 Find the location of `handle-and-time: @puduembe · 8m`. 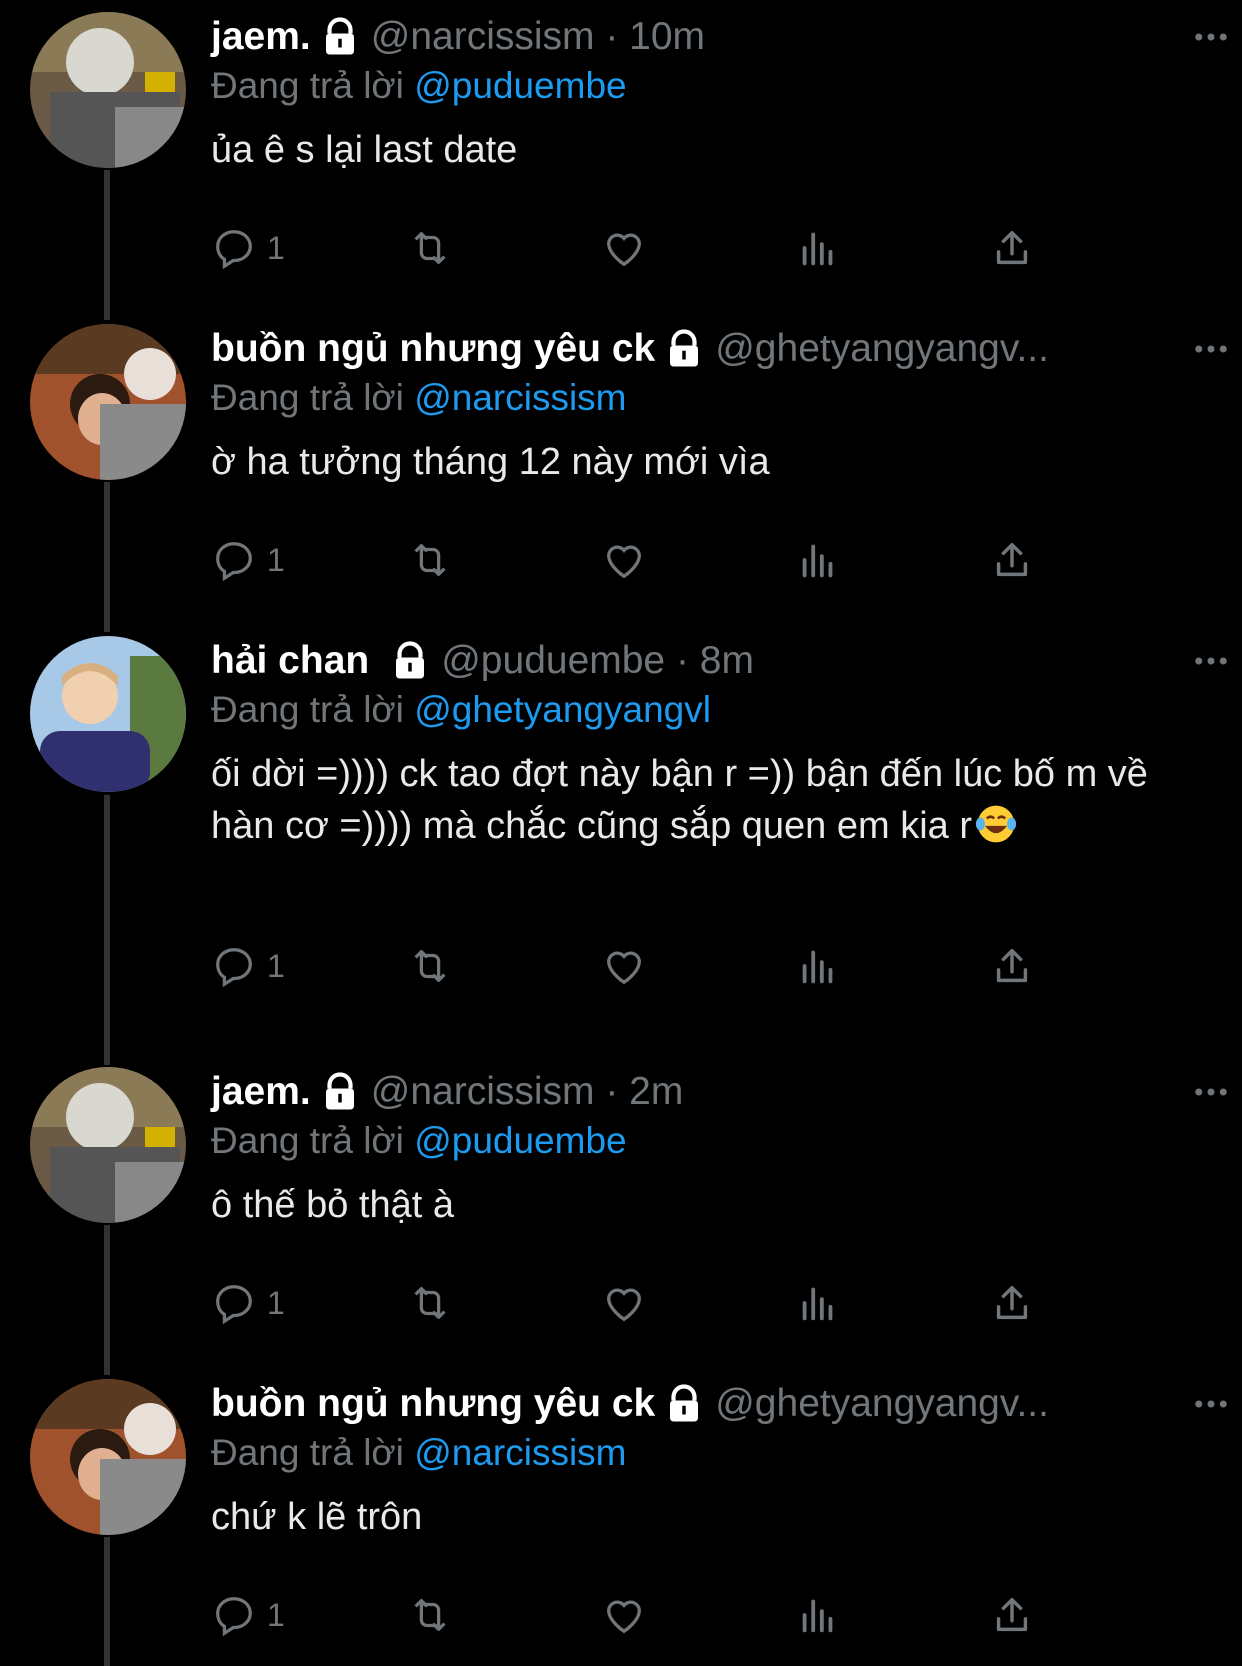

handle-and-time: @puduembe · 8m is located at coordinates (597, 661).